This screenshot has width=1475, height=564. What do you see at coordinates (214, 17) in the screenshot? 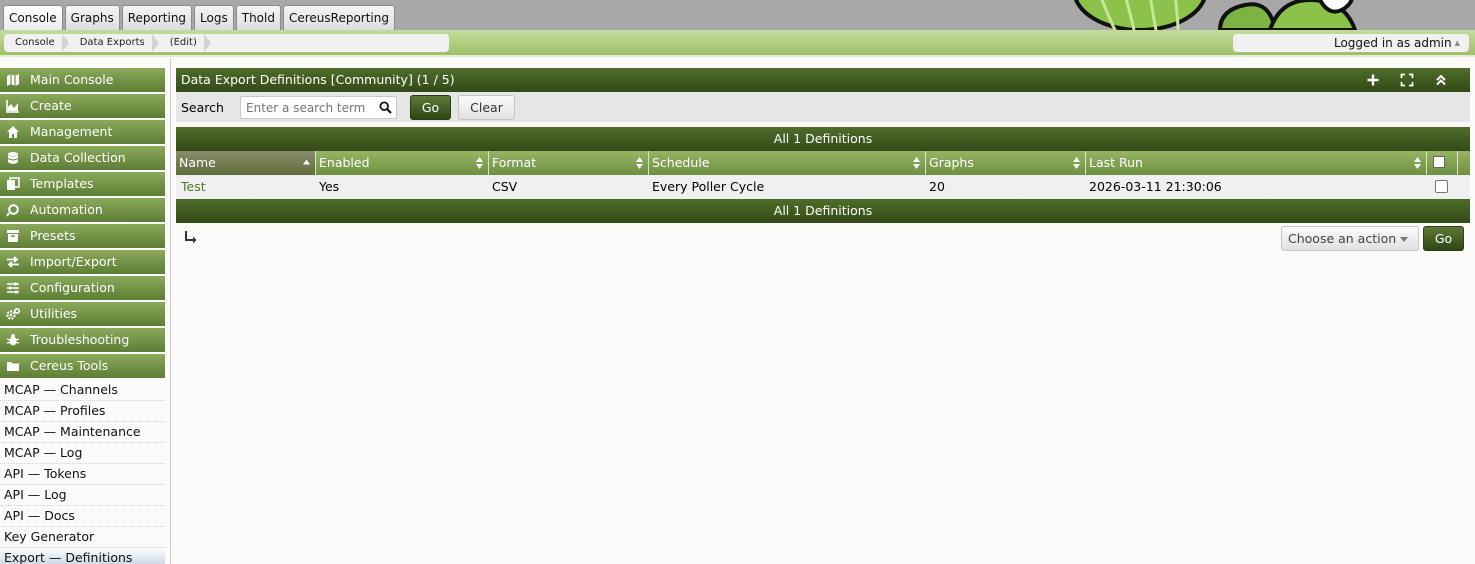
I see `tab-logs: Logs` at bounding box center [214, 17].